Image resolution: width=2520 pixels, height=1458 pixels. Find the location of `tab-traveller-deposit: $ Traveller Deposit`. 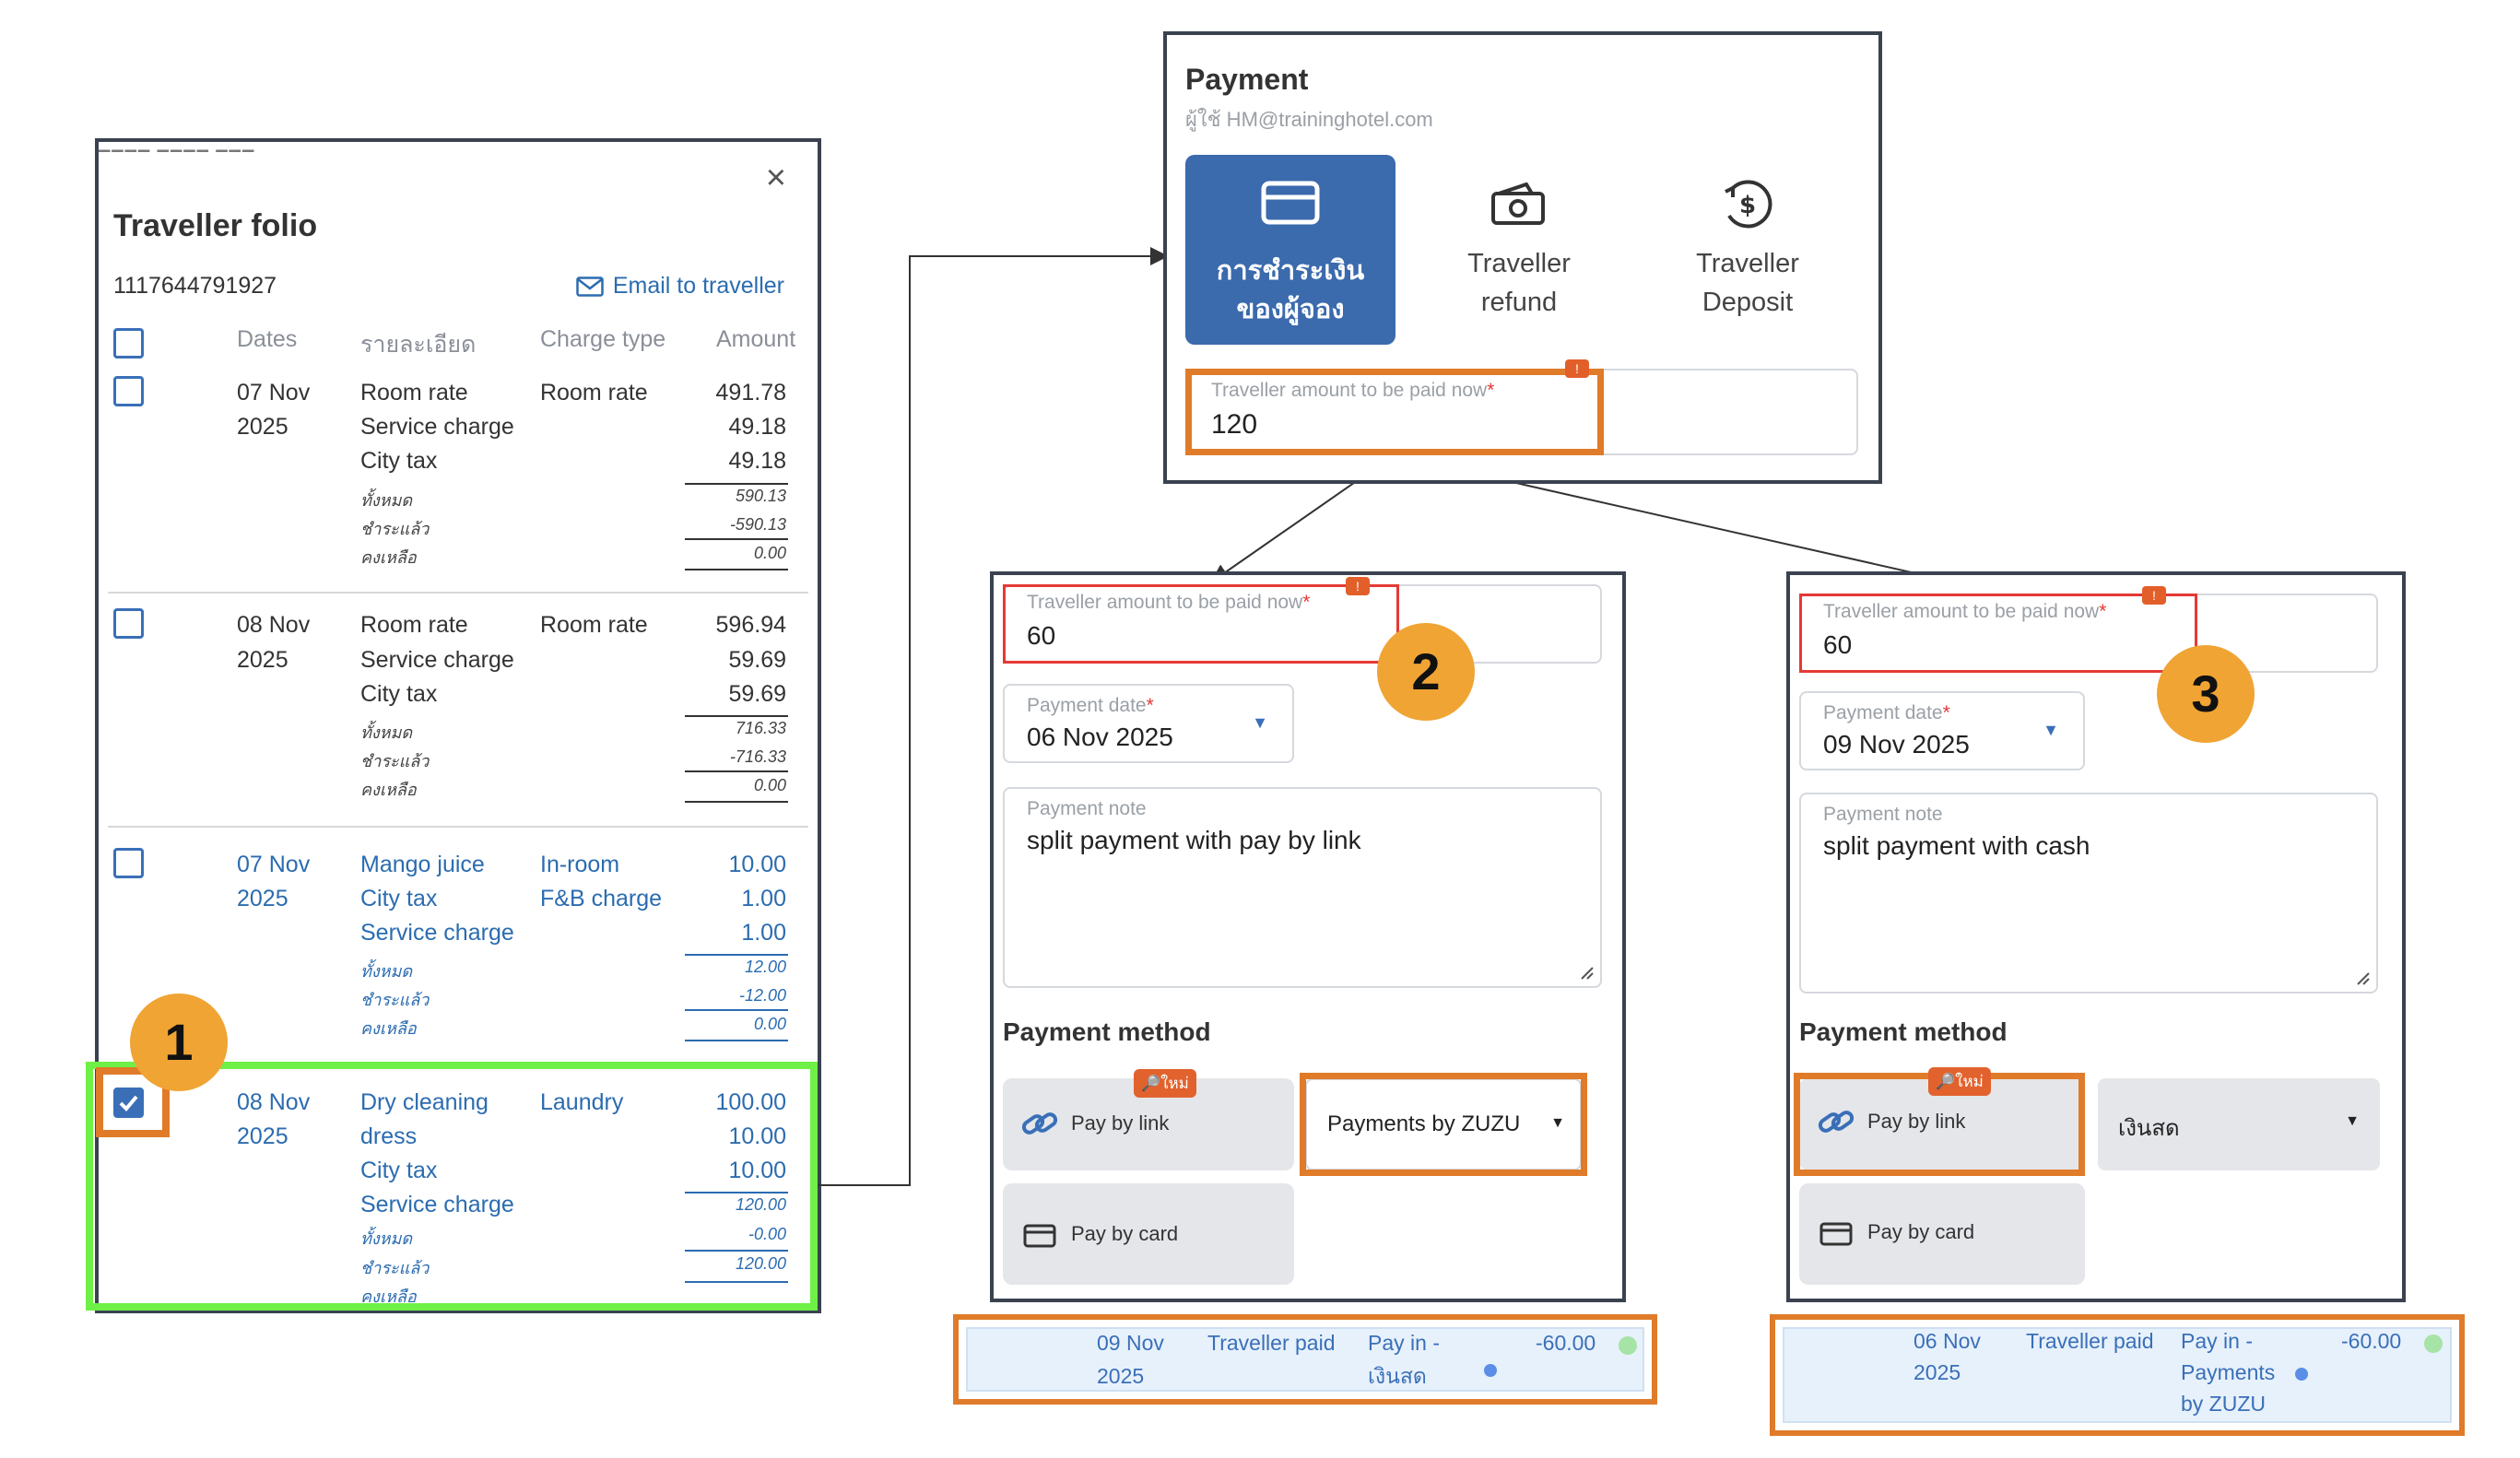

tab-traveller-deposit: $ Traveller Deposit is located at coordinates (1748, 250).